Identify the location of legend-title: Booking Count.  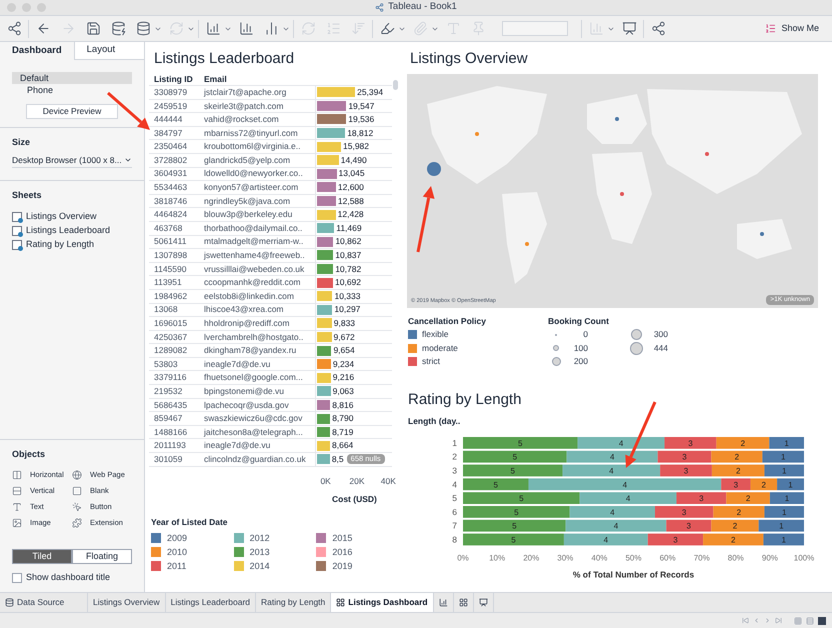
(579, 321).